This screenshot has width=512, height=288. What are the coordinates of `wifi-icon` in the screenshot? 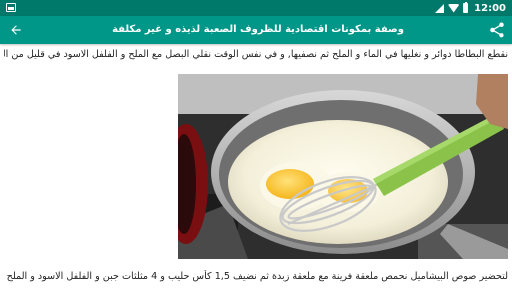 It's located at (454, 8).